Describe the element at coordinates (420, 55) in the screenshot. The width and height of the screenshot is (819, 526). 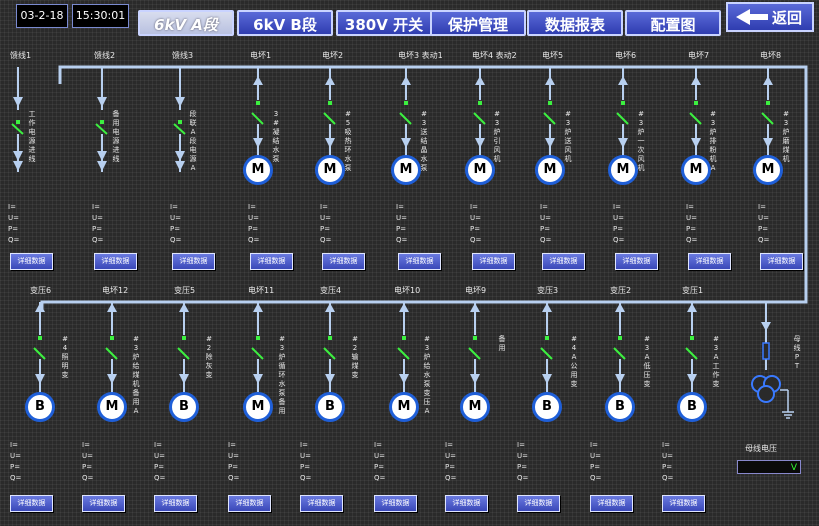
I see `top-feeder-name: 电坏3 表动1` at that location.